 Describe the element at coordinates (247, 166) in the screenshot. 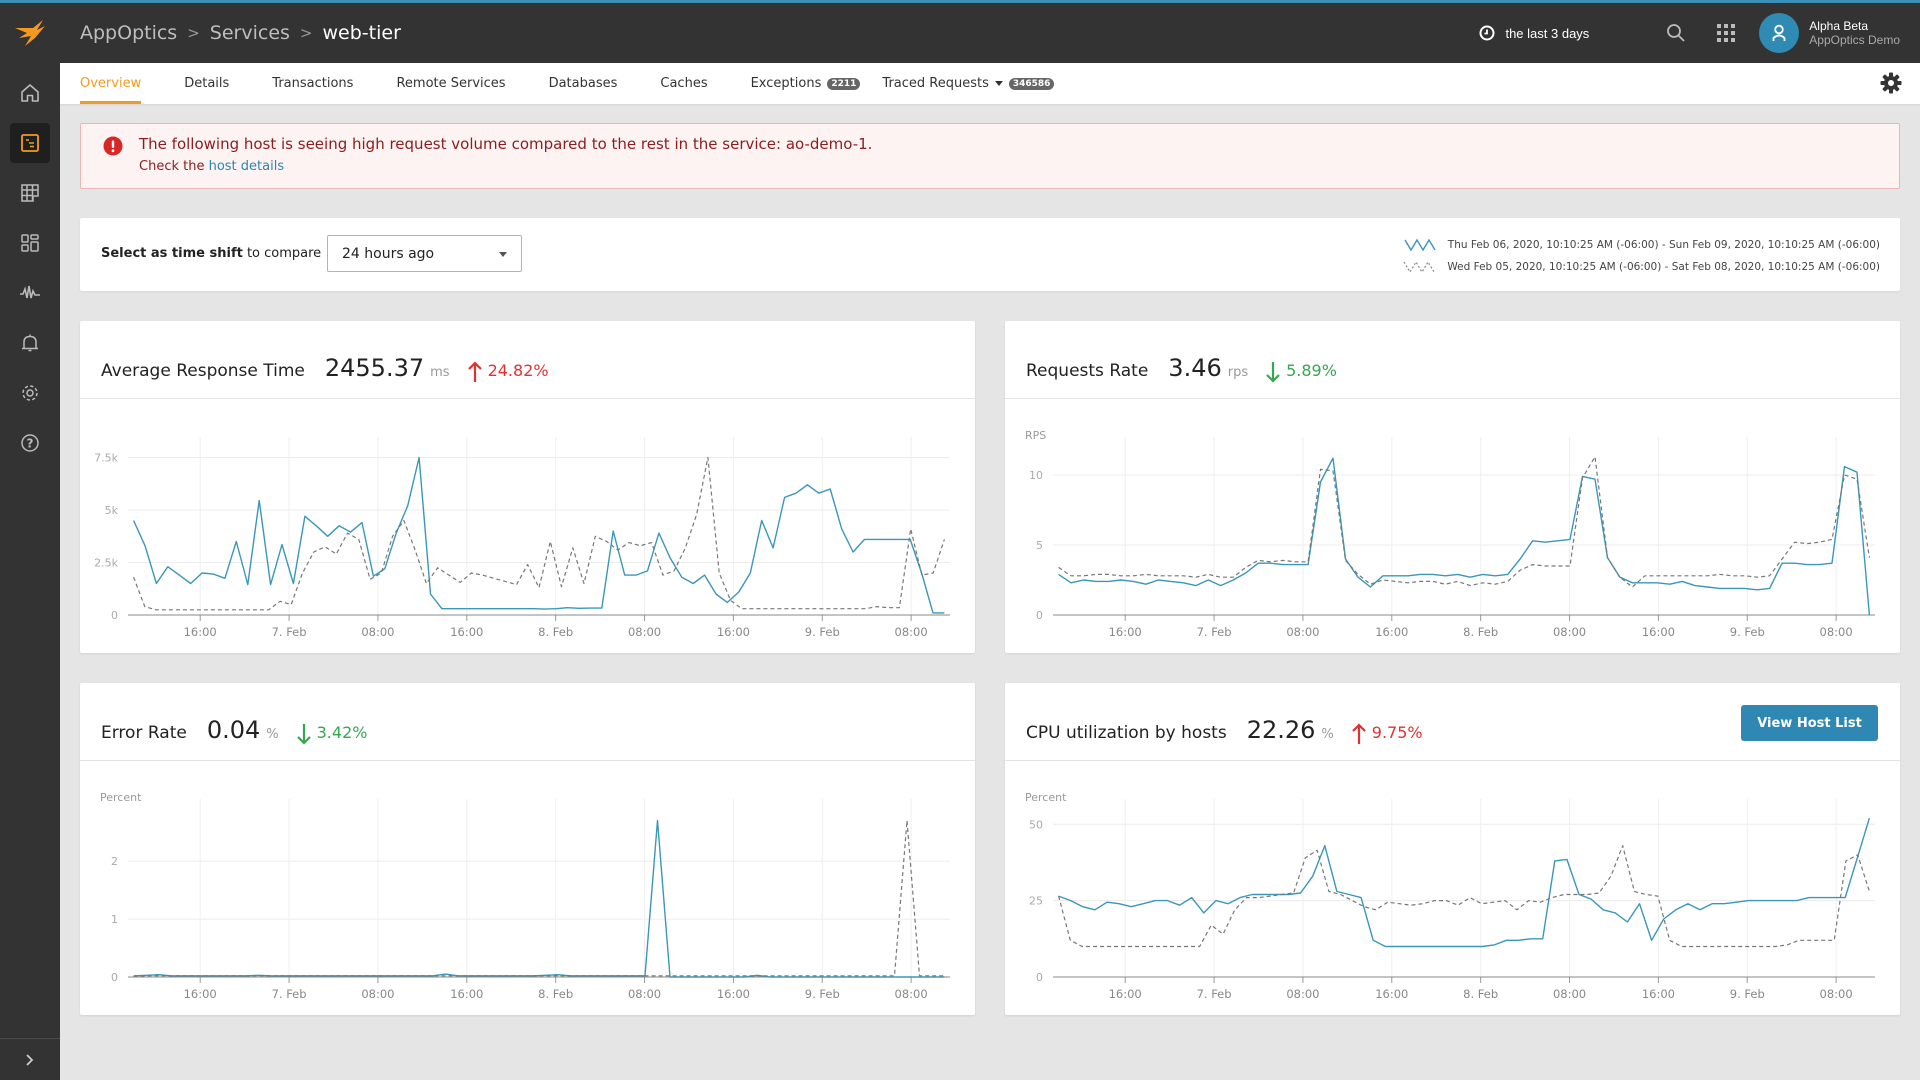

I see `host-details-link: host details` at that location.